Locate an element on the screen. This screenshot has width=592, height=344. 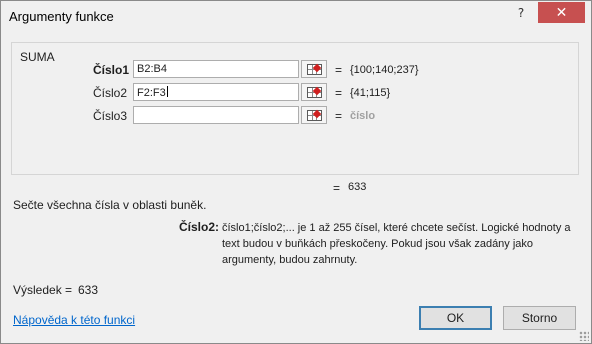
arg-input-2: F2:F3 is located at coordinates (216, 92).